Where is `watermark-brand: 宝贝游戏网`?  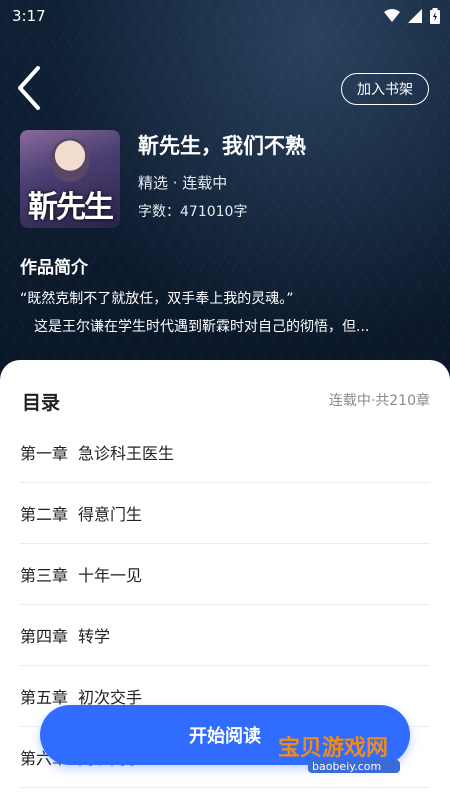
watermark-brand: 宝贝游戏网 is located at coordinates (333, 748).